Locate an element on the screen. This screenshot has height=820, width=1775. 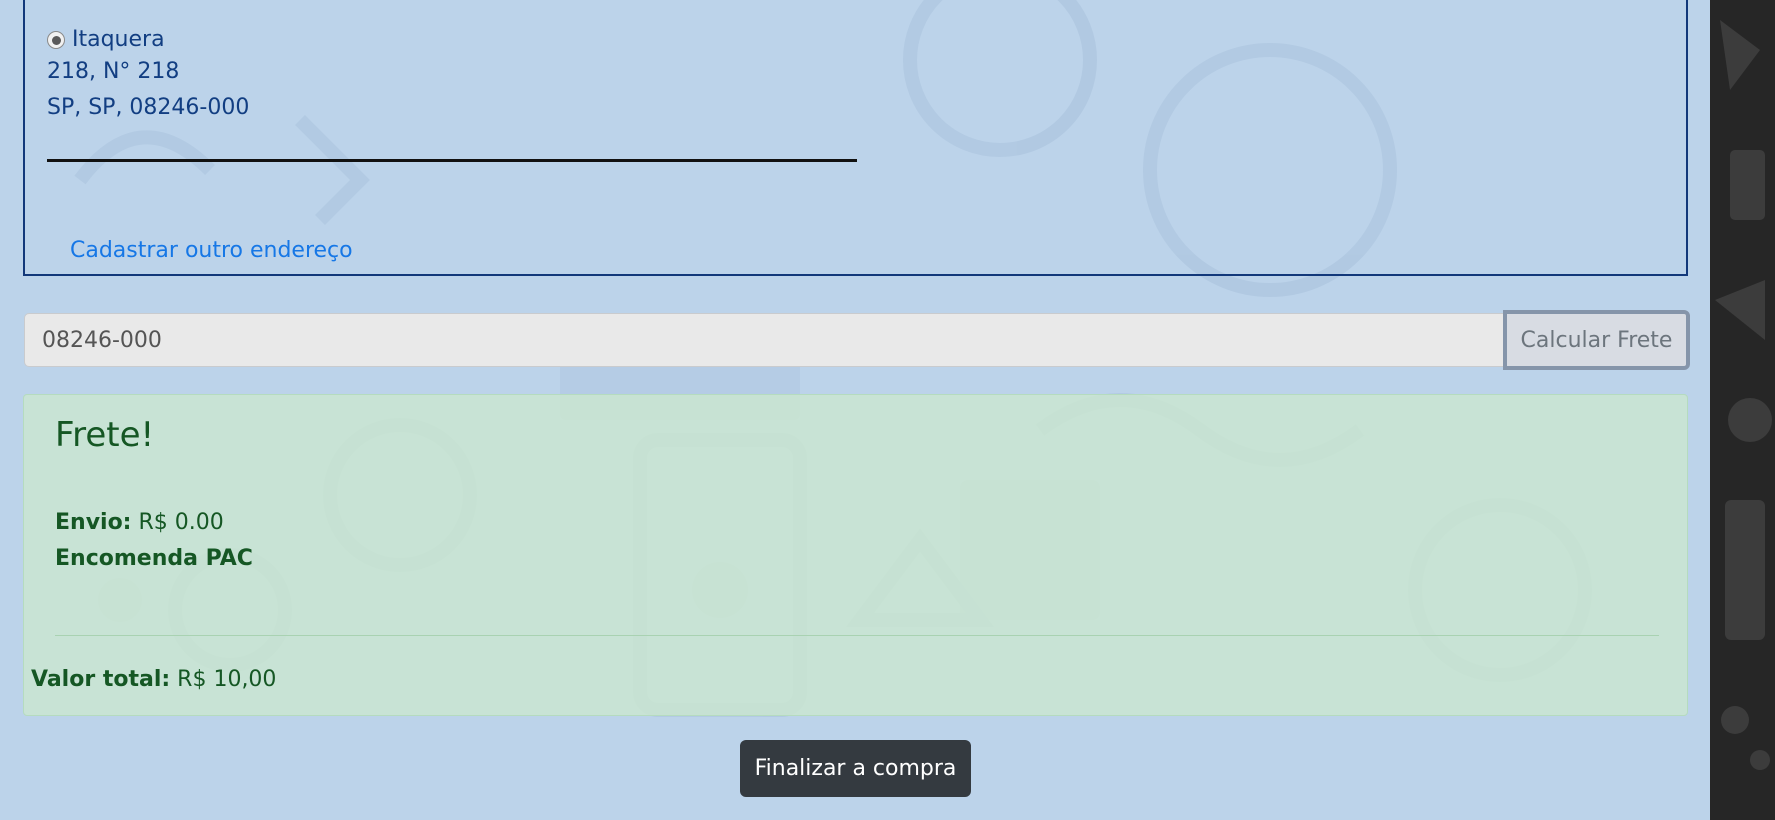
shipping-result-divider is located at coordinates (857, 635).